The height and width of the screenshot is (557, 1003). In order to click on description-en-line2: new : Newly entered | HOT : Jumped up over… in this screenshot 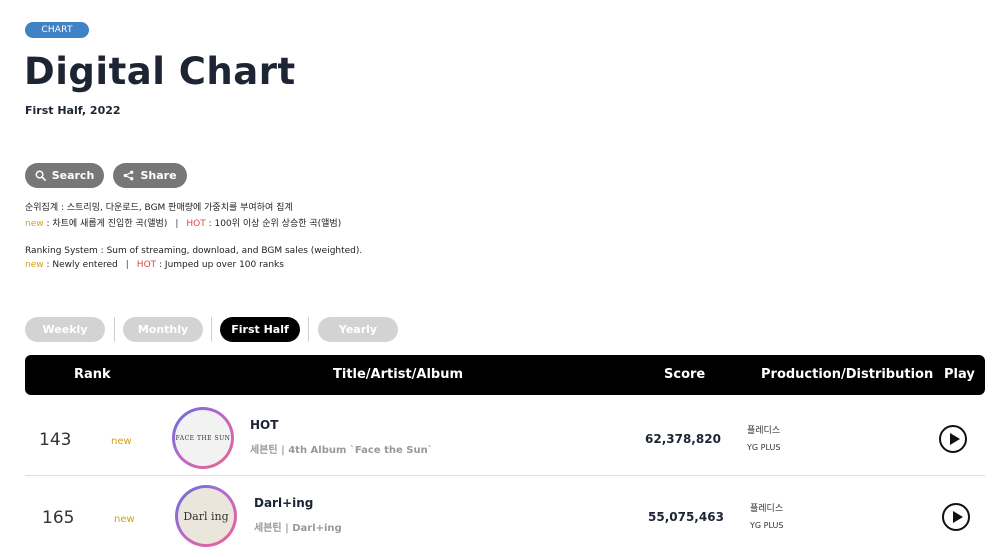, I will do `click(154, 265)`.